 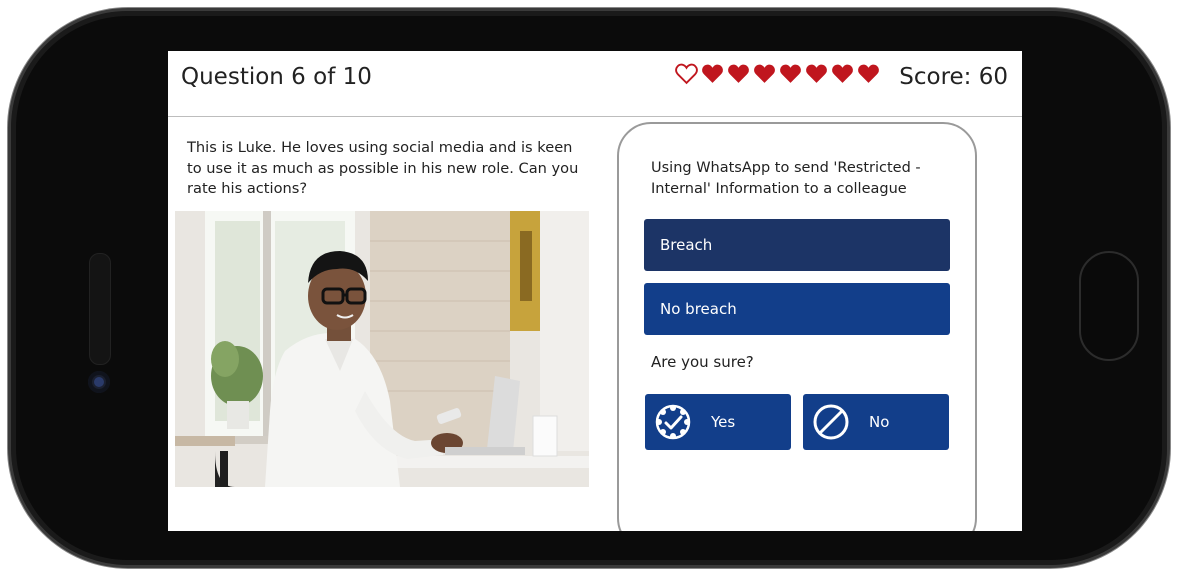 What do you see at coordinates (673, 422) in the screenshot?
I see `badge-check-icon` at bounding box center [673, 422].